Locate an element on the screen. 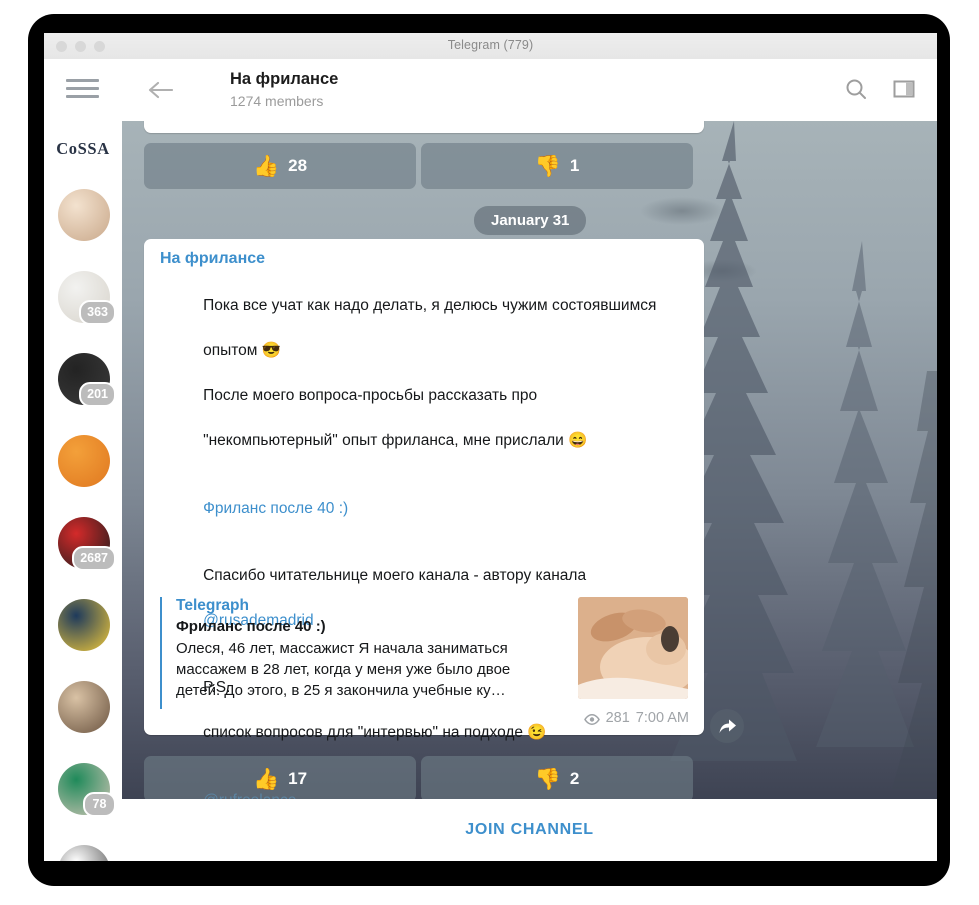 This screenshot has width=979, height=905. avatar-envelope is located at coordinates (84, 853).